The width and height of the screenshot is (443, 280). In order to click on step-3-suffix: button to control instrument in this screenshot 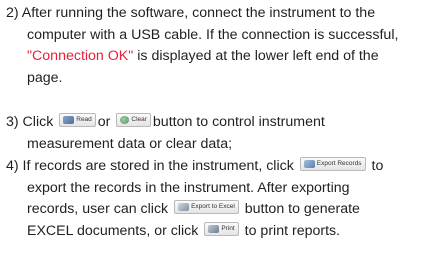, I will do `click(238, 122)`.